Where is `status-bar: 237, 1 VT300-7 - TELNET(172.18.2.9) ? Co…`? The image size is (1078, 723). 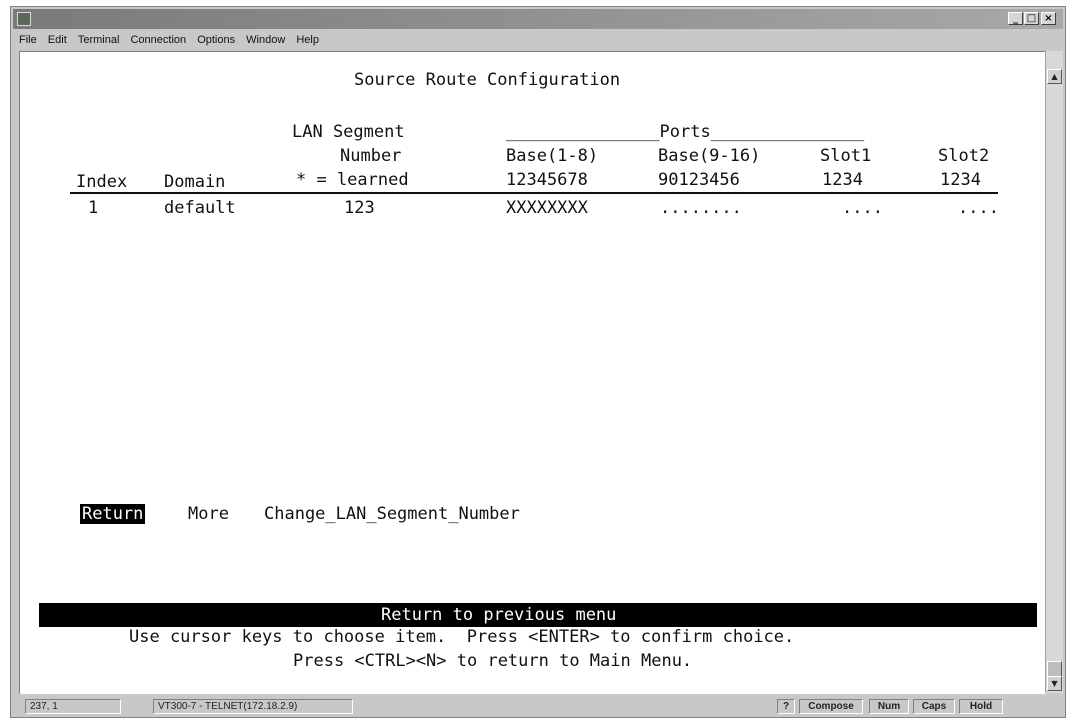 status-bar: 237, 1 VT300-7 - TELNET(172.18.2.9) ? Co… is located at coordinates (538, 706).